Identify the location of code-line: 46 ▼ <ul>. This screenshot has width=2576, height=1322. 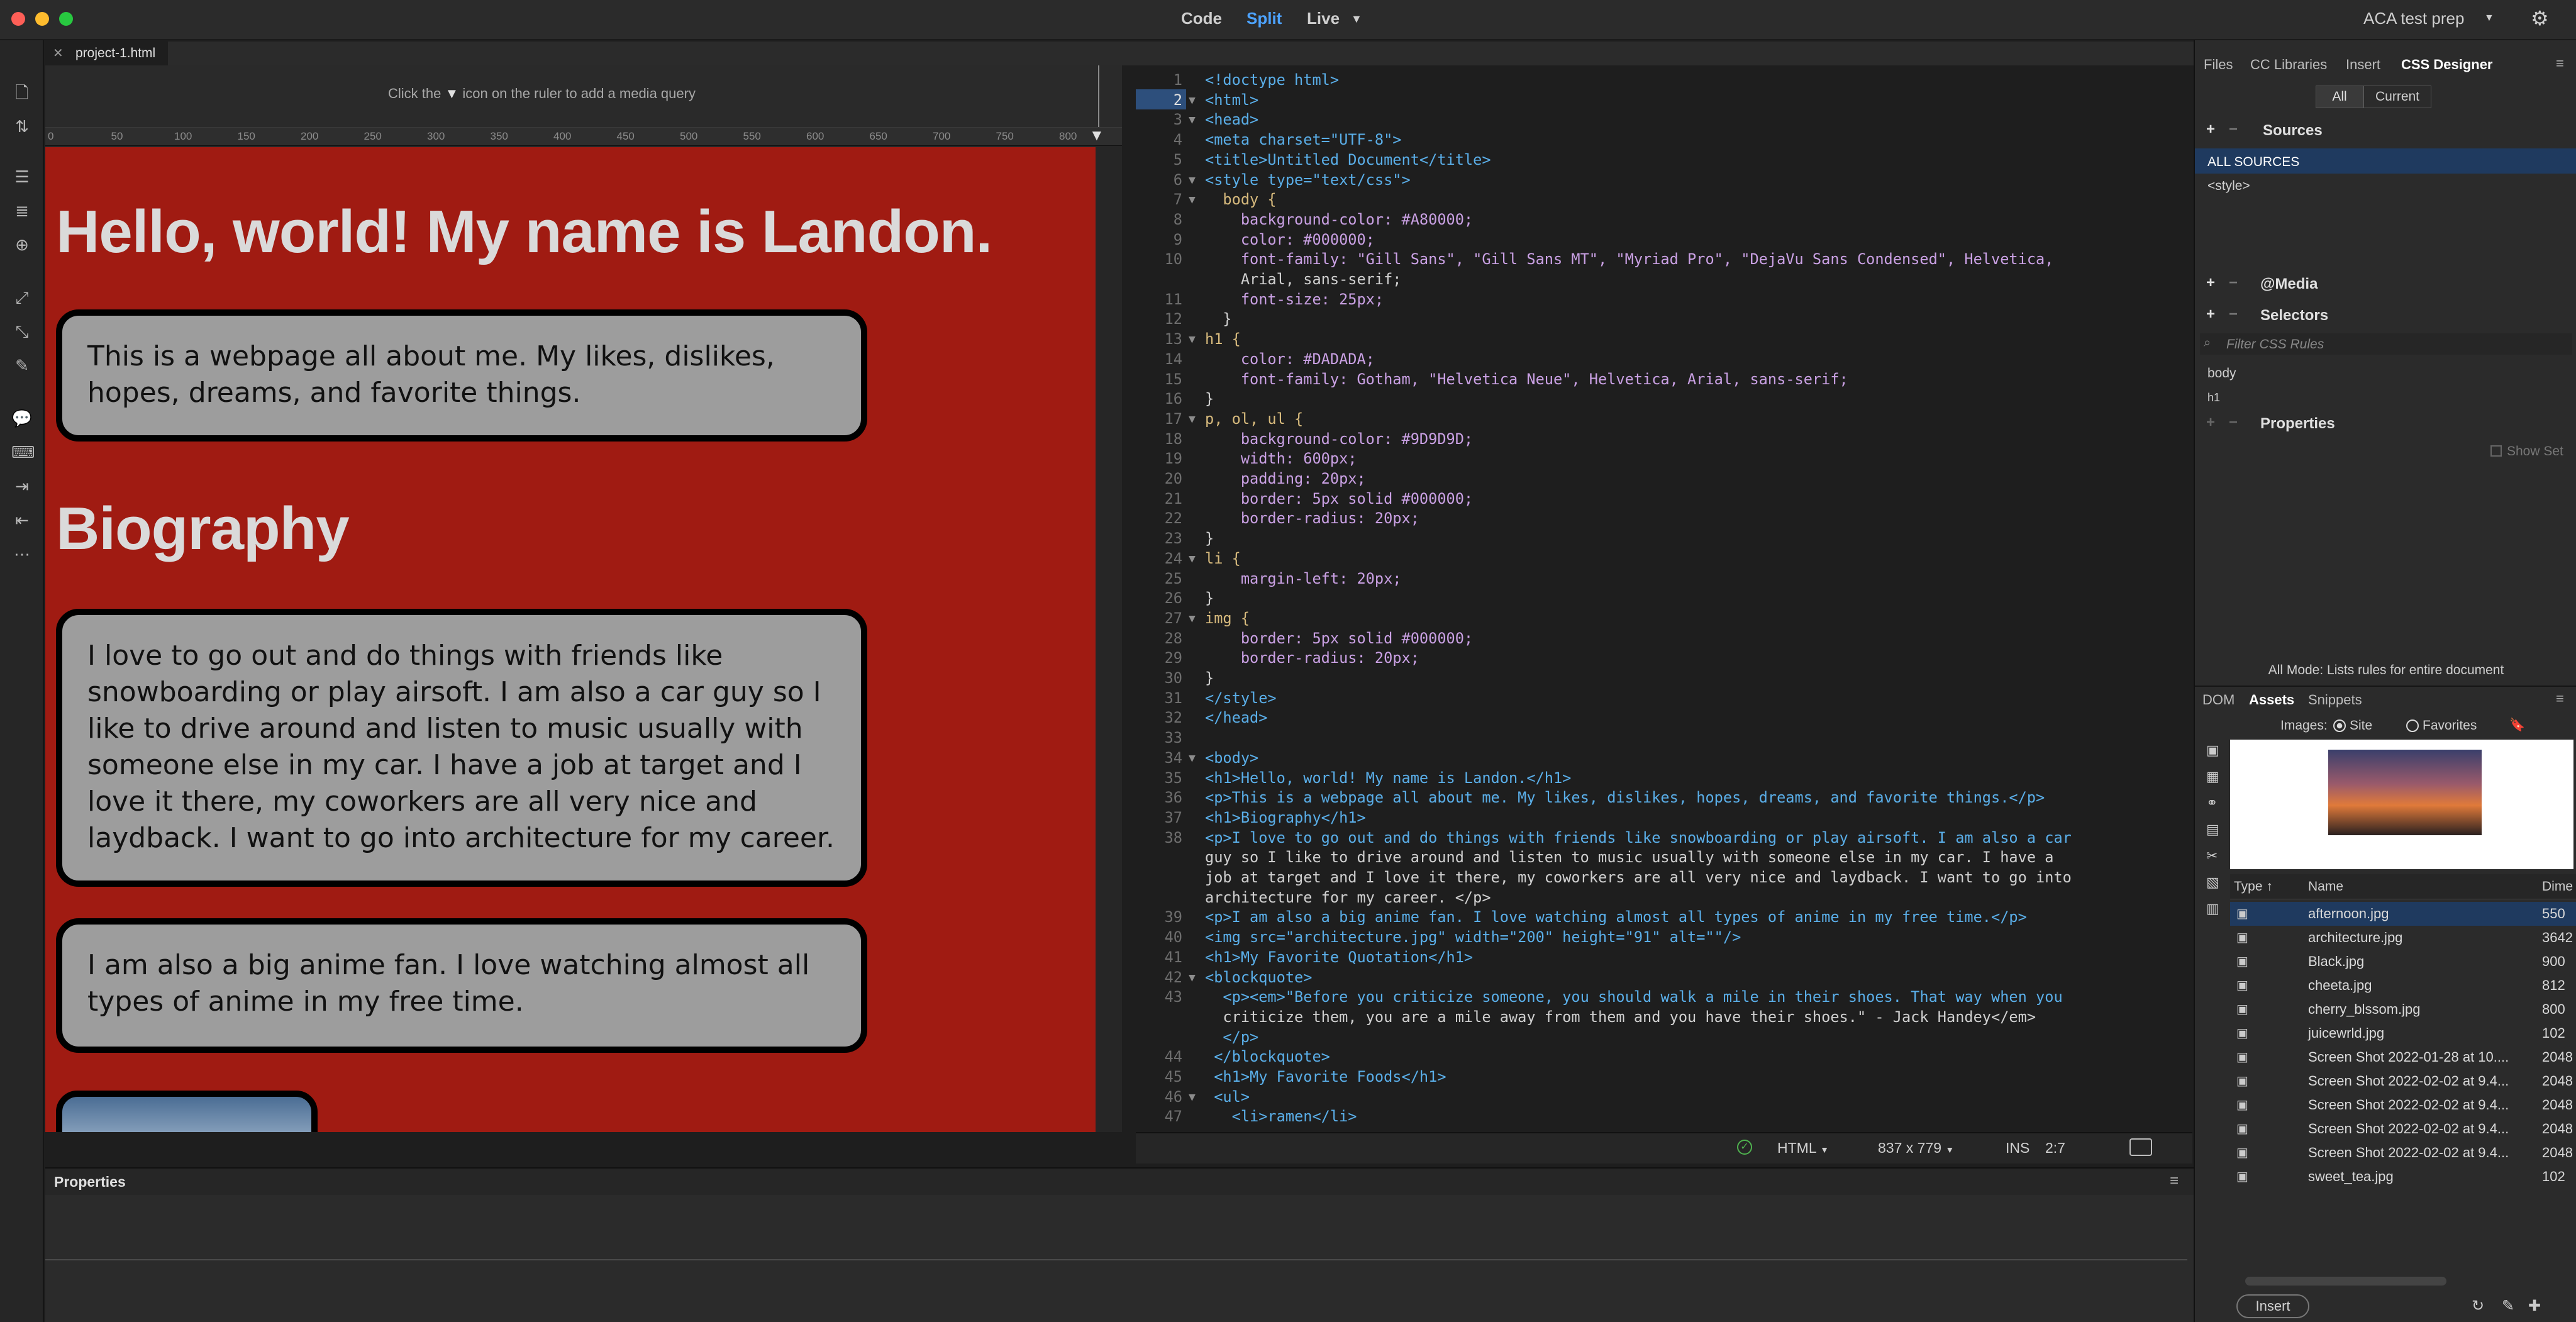
(1658, 1097).